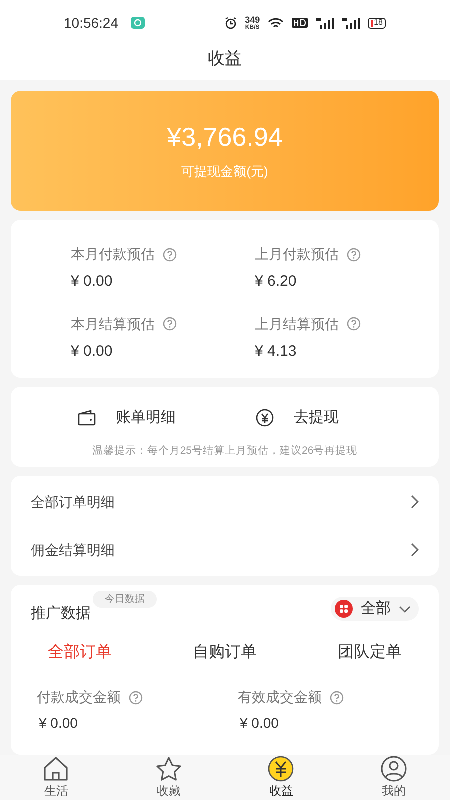 The width and height of the screenshot is (450, 800). I want to click on promo-title: 推广数据, so click(61, 614).